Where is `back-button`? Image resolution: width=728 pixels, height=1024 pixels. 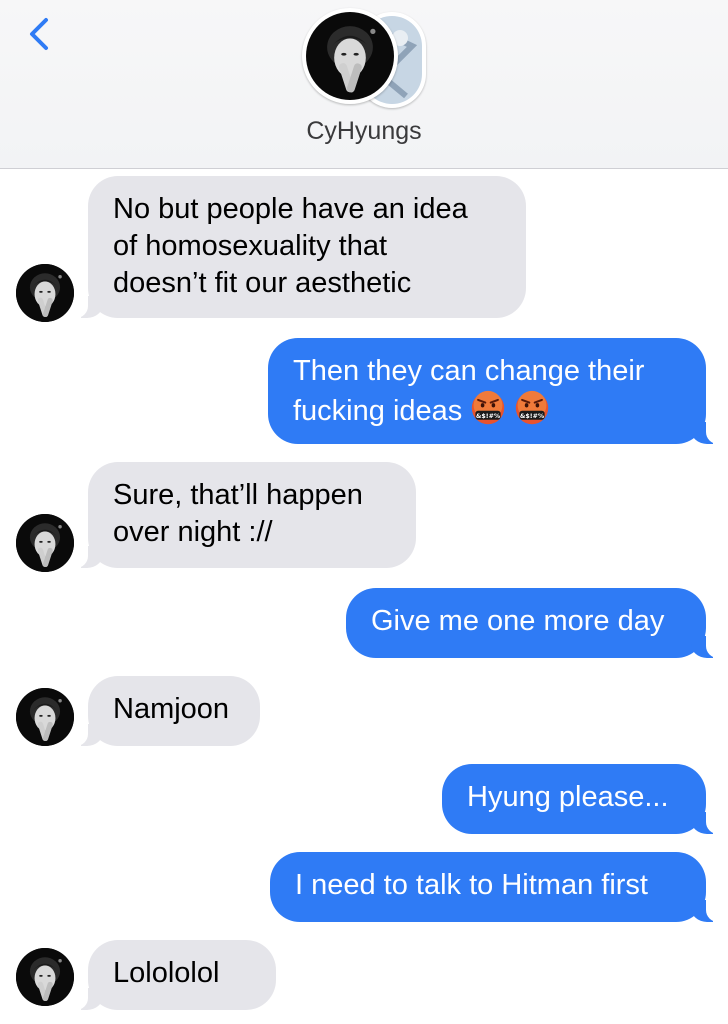 back-button is located at coordinates (39, 34).